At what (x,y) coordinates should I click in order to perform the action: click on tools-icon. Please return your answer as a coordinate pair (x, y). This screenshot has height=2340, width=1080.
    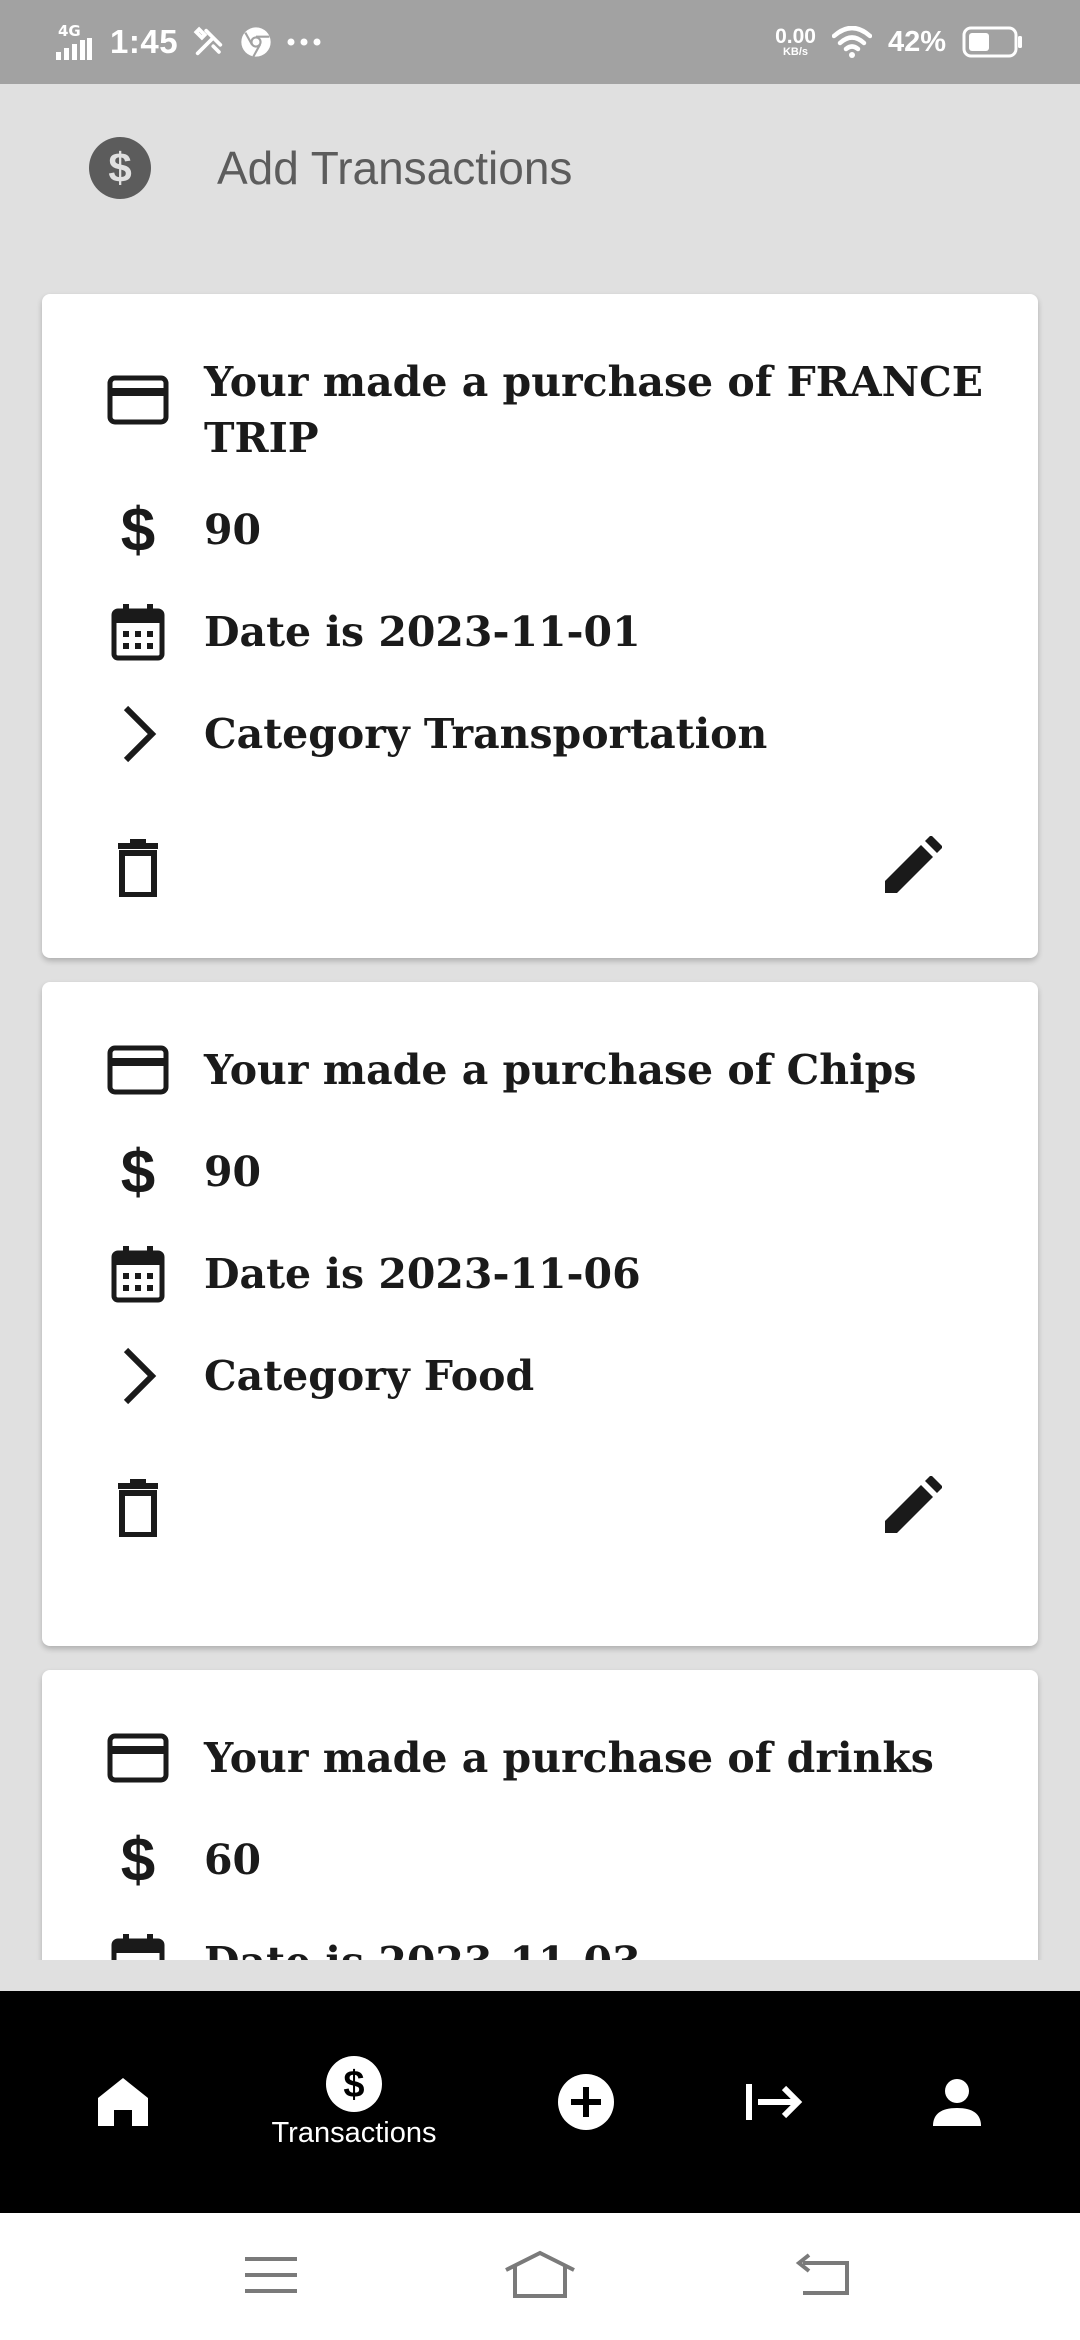
    Looking at the image, I should click on (208, 41).